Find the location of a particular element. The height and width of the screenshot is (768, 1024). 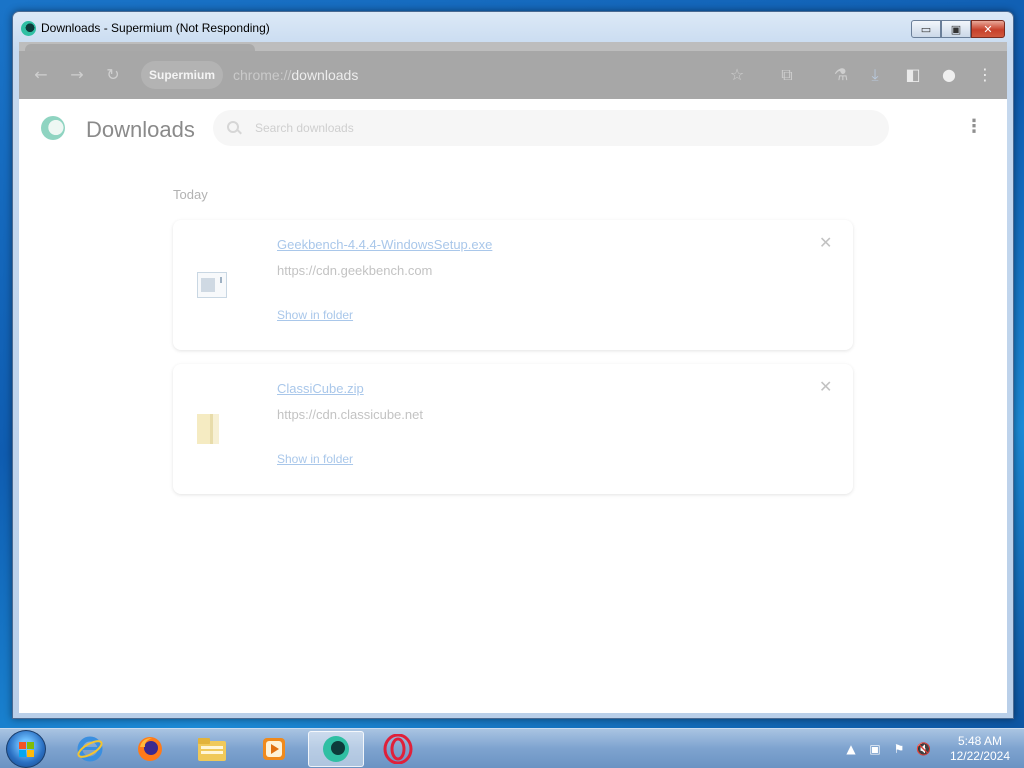

tab-downloads is located at coordinates (140, 47).